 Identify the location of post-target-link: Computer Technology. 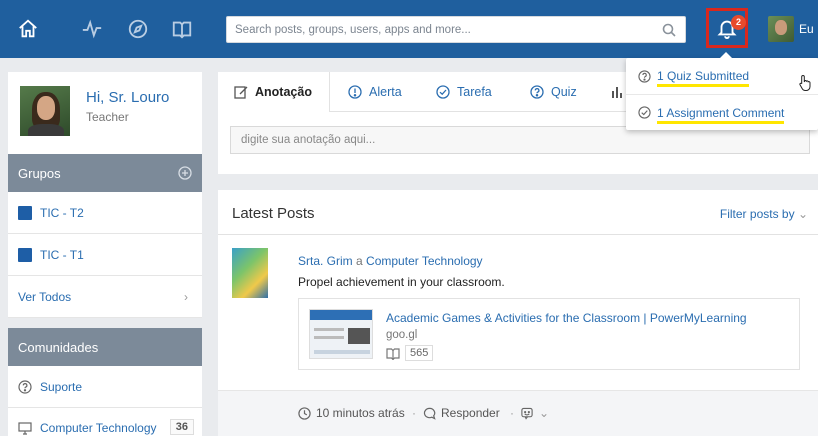
(424, 261).